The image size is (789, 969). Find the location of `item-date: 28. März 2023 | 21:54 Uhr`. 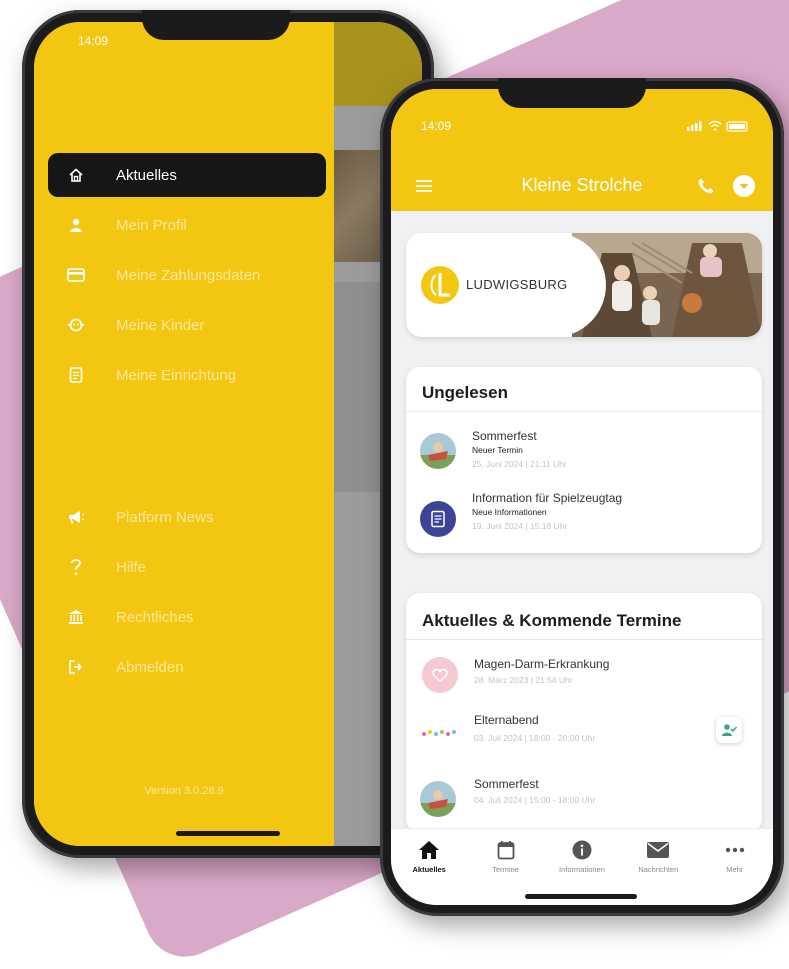

item-date: 28. März 2023 | 21:54 Uhr is located at coordinates (523, 680).